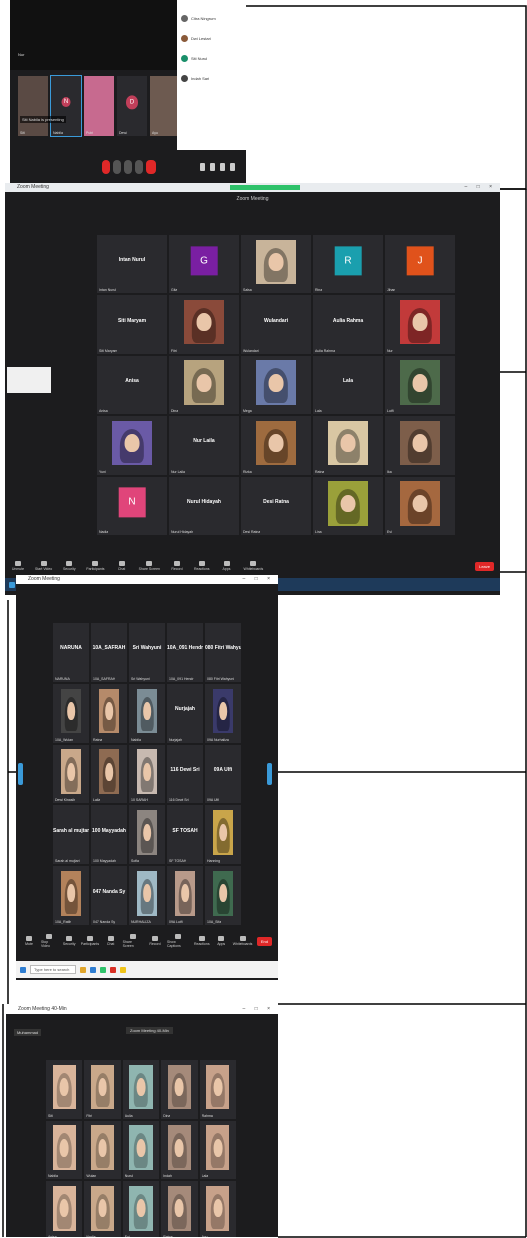  I want to click on participant-tile: 10 SARAH, so click(147, 774).